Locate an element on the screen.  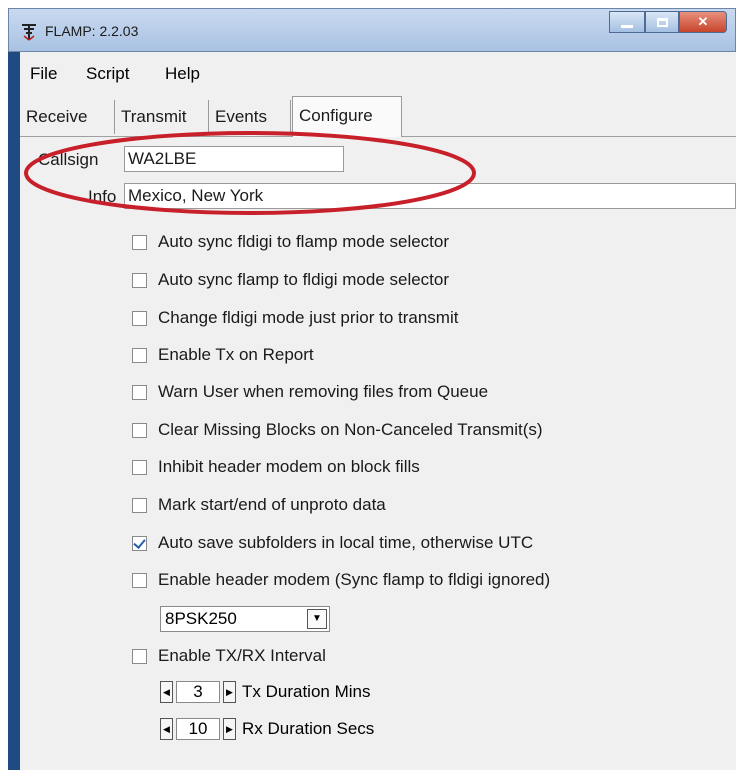
title-bar: FLAMP: 2.2.03 ✕ is located at coordinates (372, 30).